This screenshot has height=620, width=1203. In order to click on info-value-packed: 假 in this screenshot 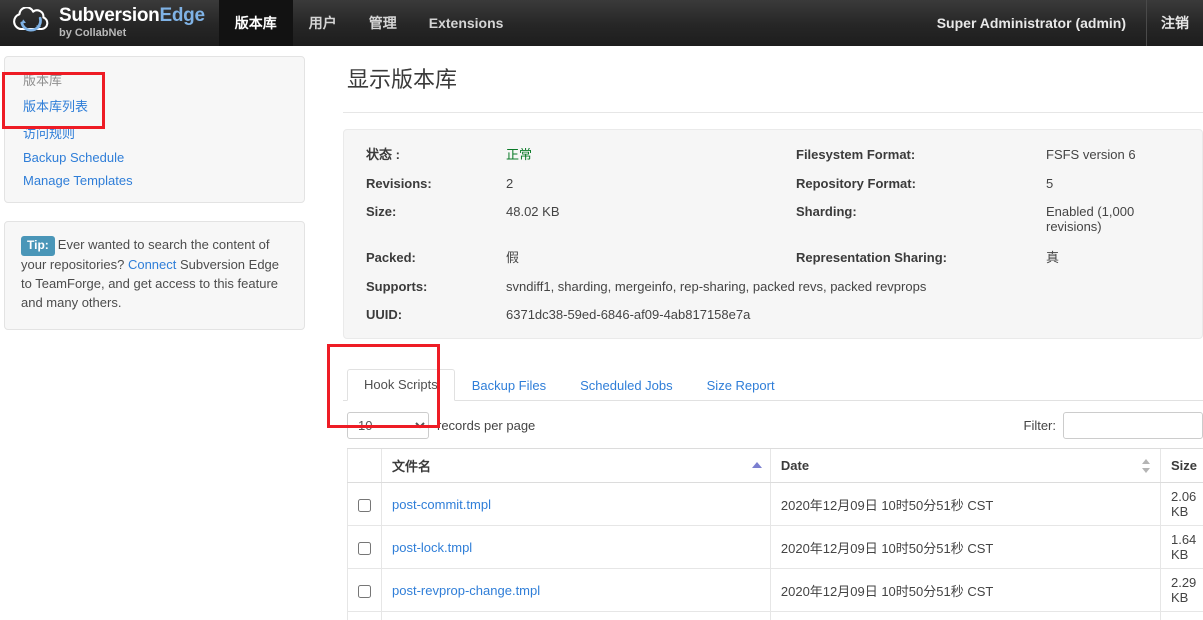, I will do `click(513, 257)`.